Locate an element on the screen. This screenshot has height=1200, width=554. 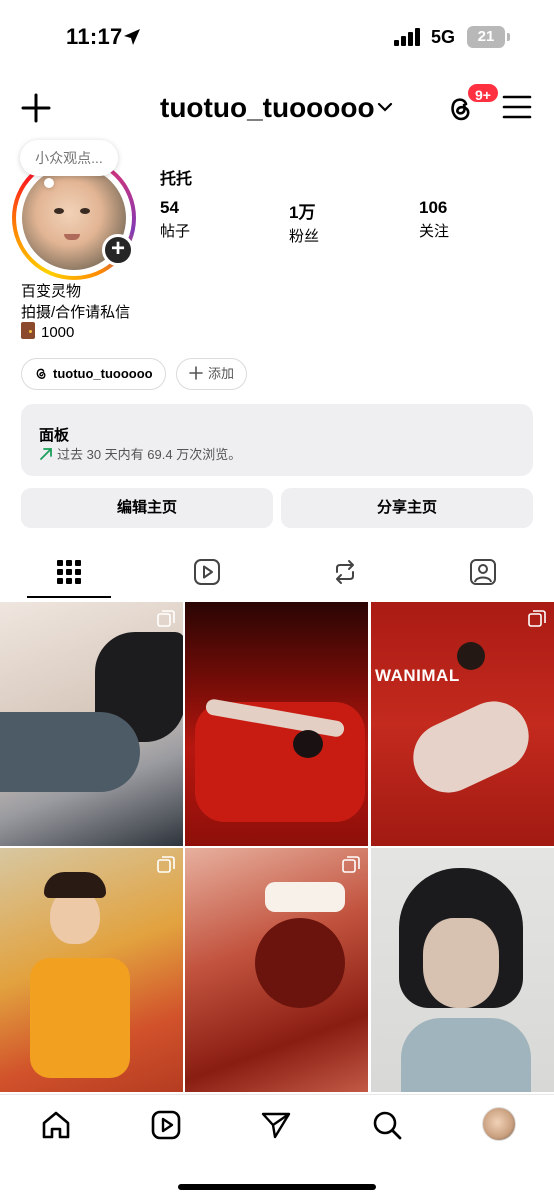
reposts-icon is located at coordinates (345, 572).